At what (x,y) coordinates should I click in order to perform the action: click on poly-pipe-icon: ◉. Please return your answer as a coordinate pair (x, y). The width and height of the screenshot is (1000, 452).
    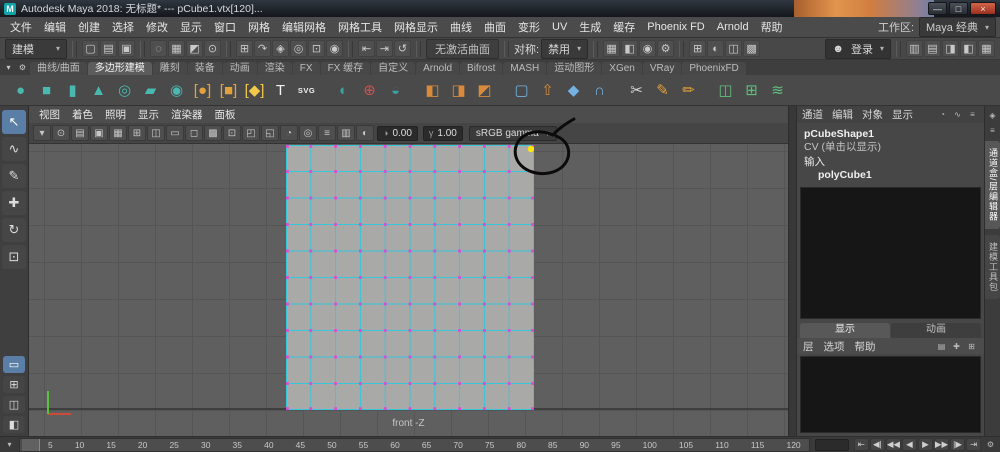
    Looking at the image, I should click on (176, 90).